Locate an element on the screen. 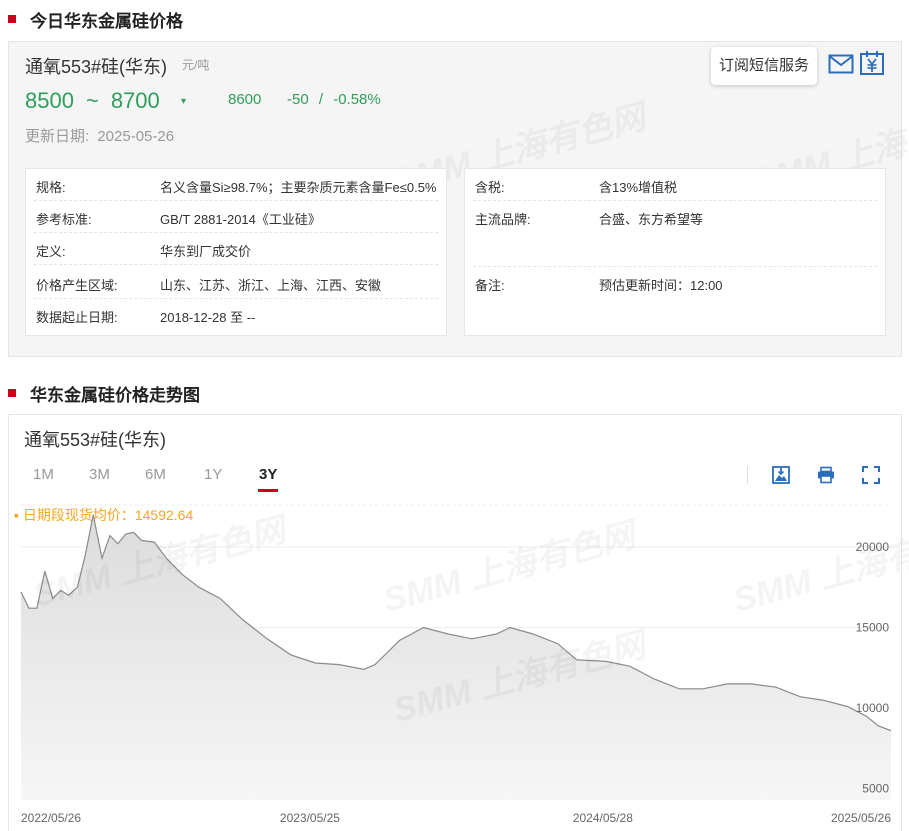  spec-row: 定义: 华东到厂成交价 is located at coordinates (236, 249).